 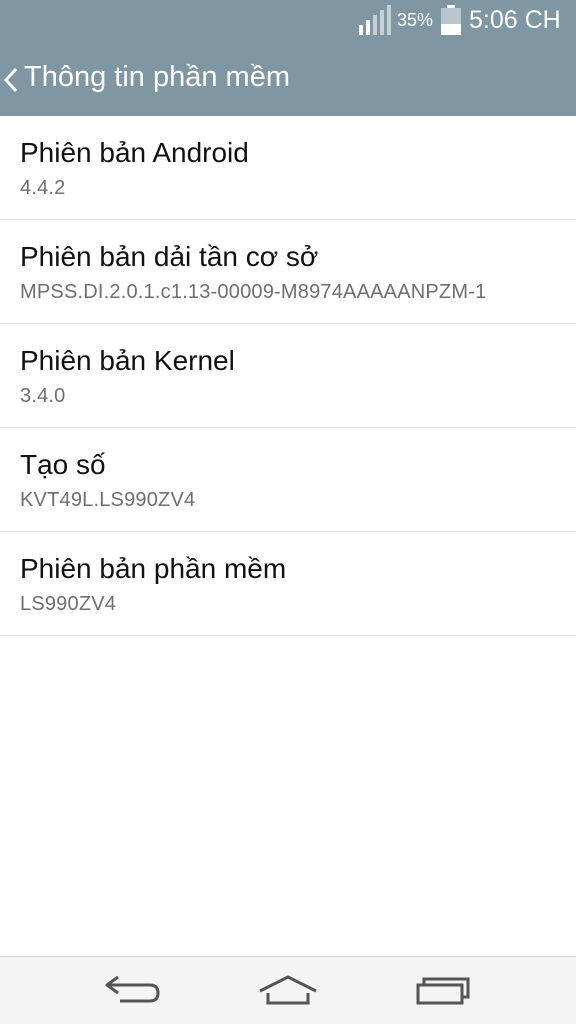 I want to click on header: 35% 5:06 CH Thông tin phần mềm, so click(x=288, y=58).